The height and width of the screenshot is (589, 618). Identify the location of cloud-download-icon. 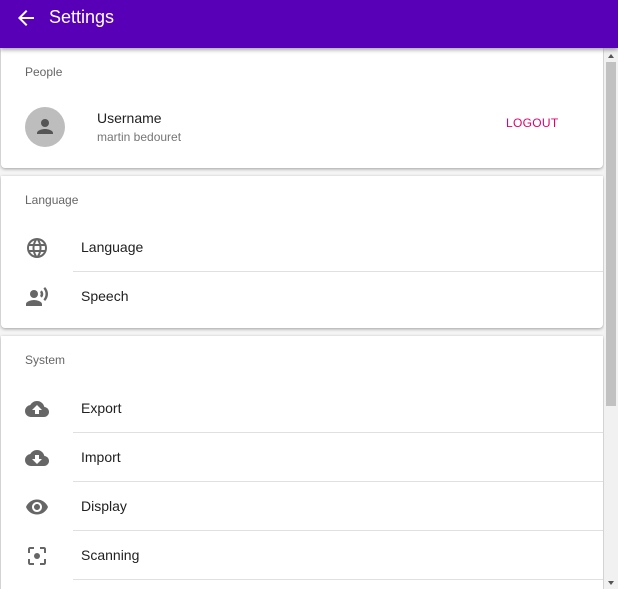
(37, 458).